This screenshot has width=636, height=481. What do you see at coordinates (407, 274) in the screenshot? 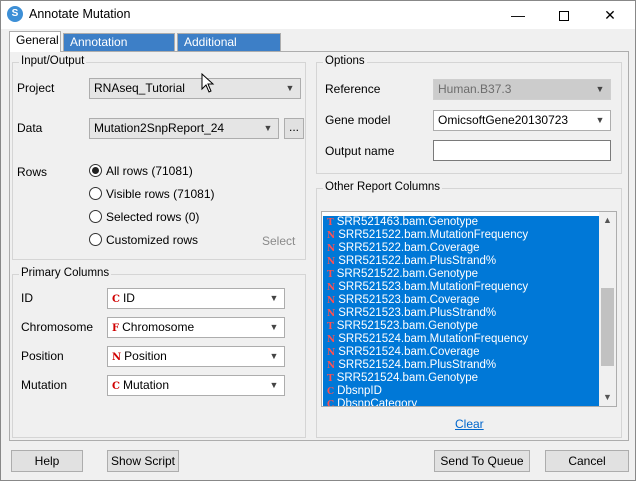
I see `list-item-label: SRR521522.bam.Genotype` at bounding box center [407, 274].